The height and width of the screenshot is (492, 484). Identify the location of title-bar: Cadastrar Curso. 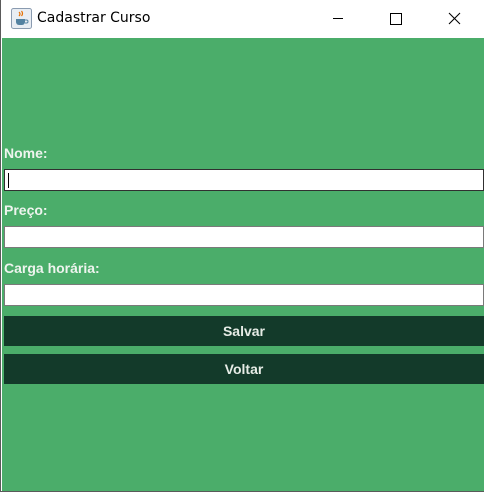
(242, 19).